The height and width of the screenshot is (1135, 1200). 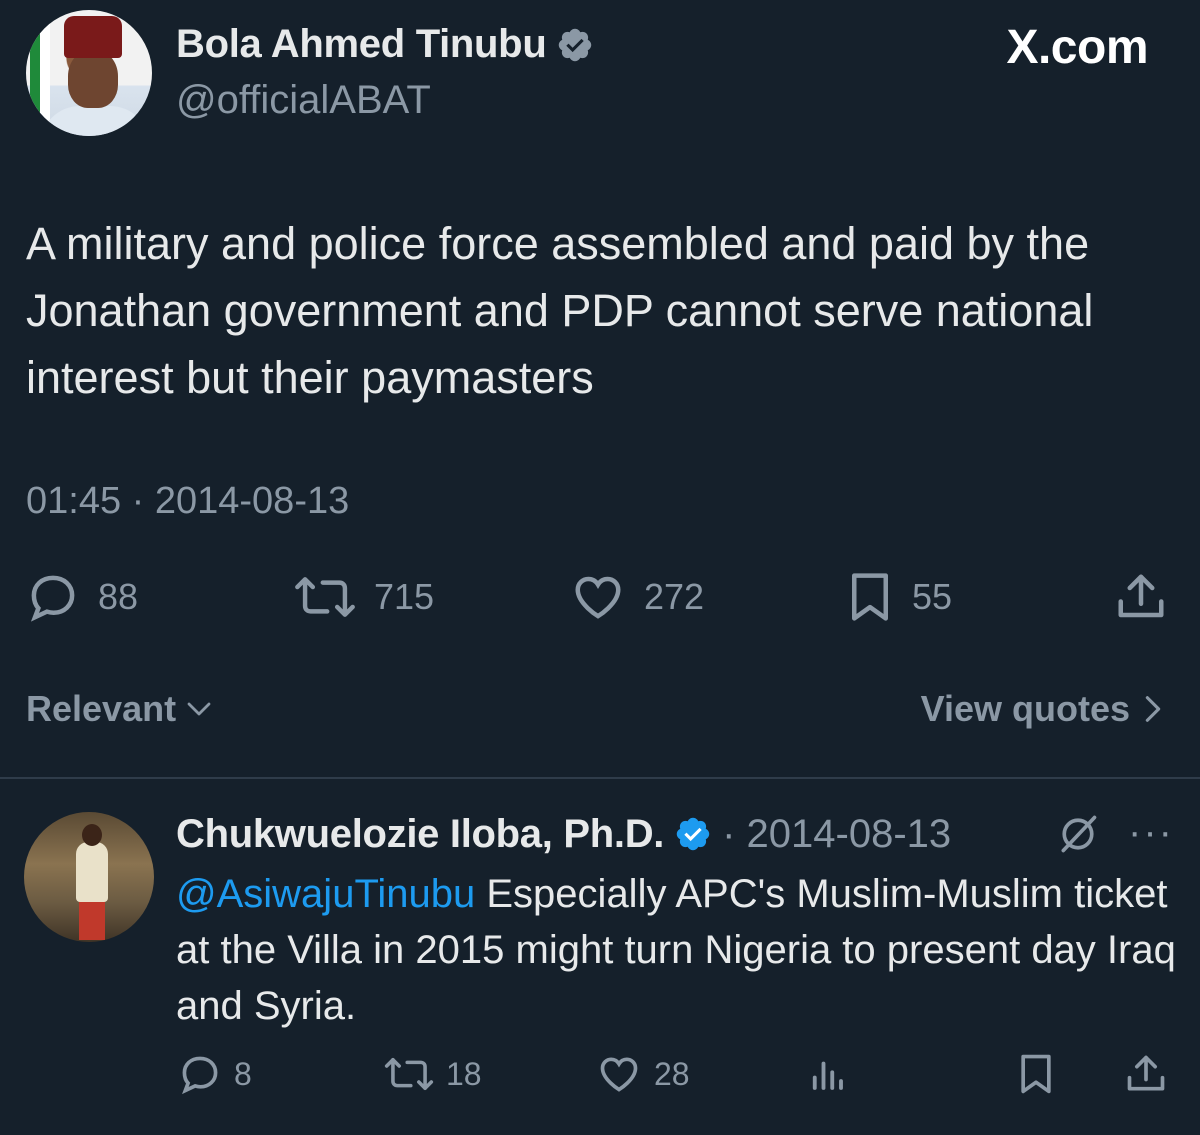 I want to click on grok-button, so click(x=1078, y=836).